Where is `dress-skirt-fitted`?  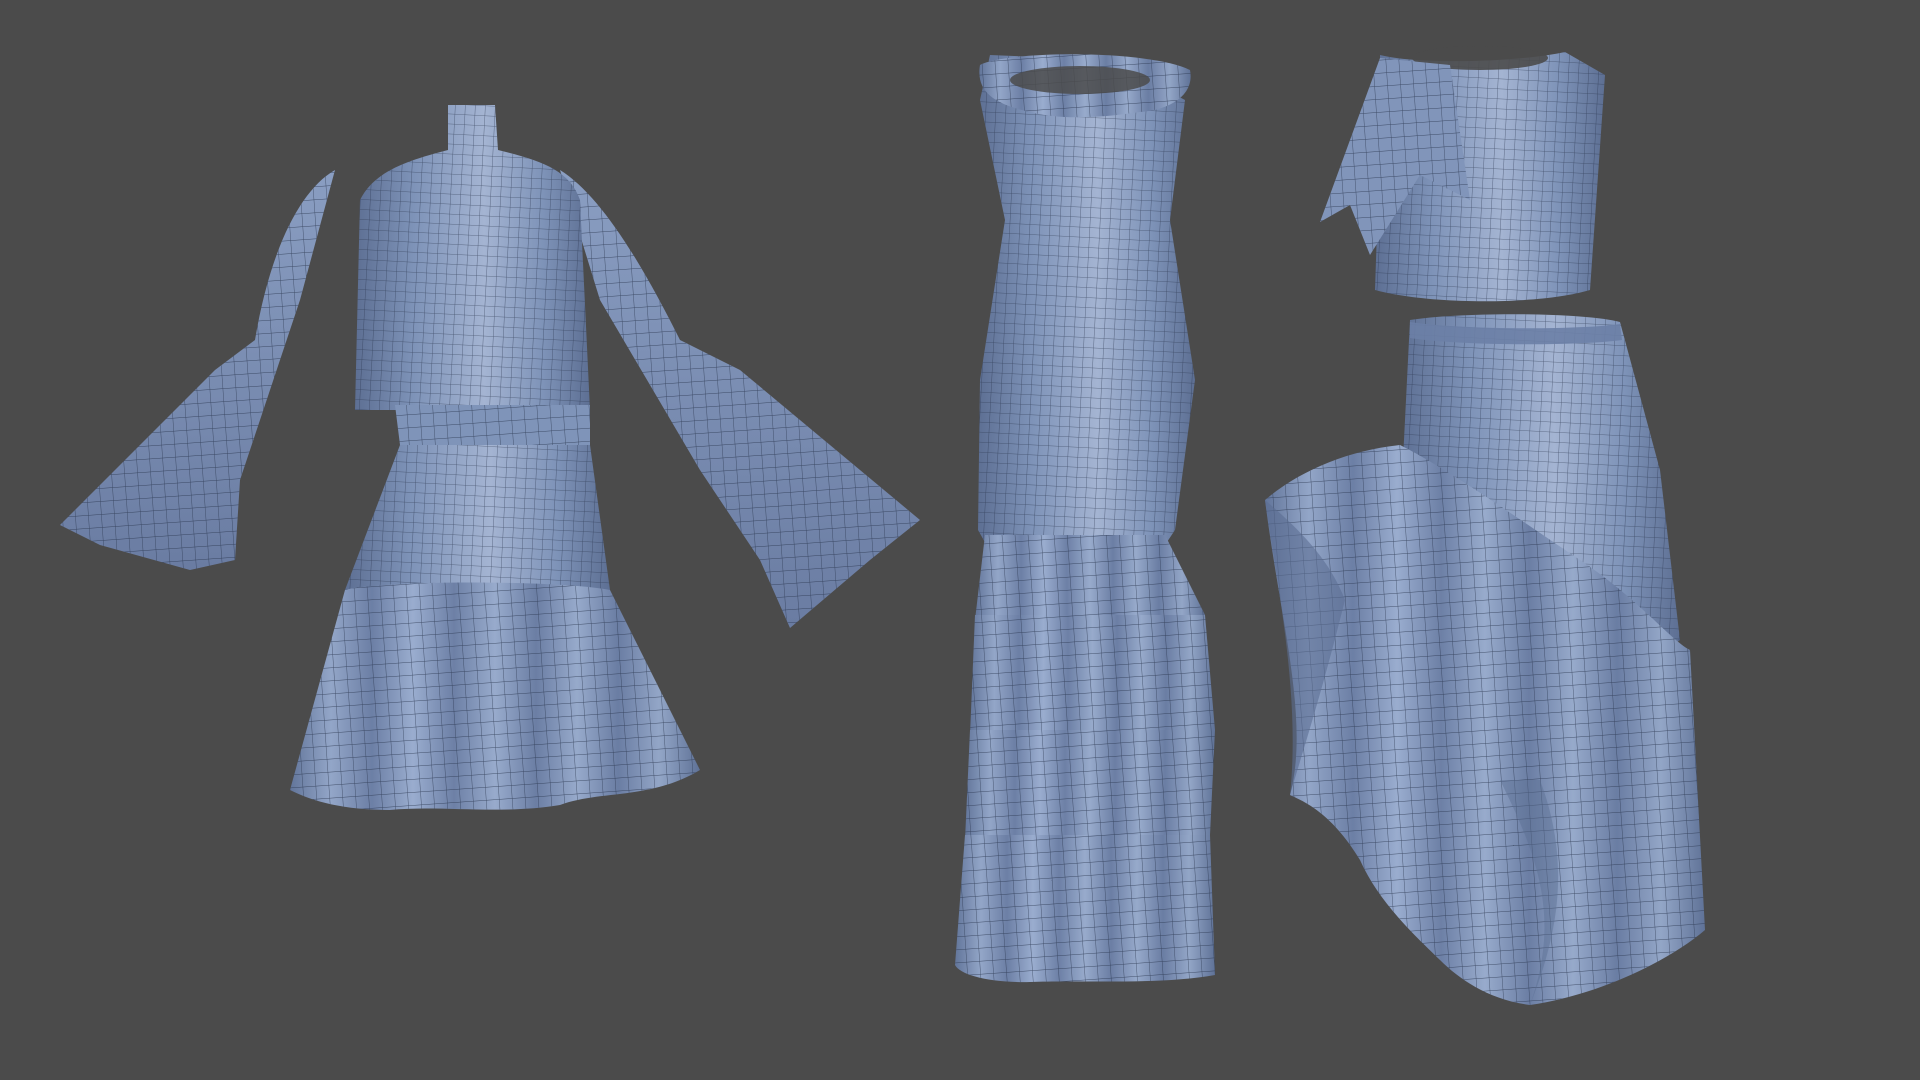
dress-skirt-fitted is located at coordinates (477, 517).